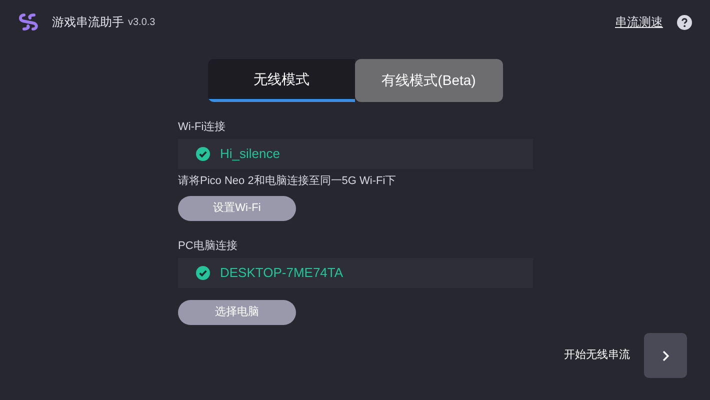 This screenshot has width=710, height=400. What do you see at coordinates (281, 80) in the screenshot?
I see `mode-tab: 无线模式` at bounding box center [281, 80].